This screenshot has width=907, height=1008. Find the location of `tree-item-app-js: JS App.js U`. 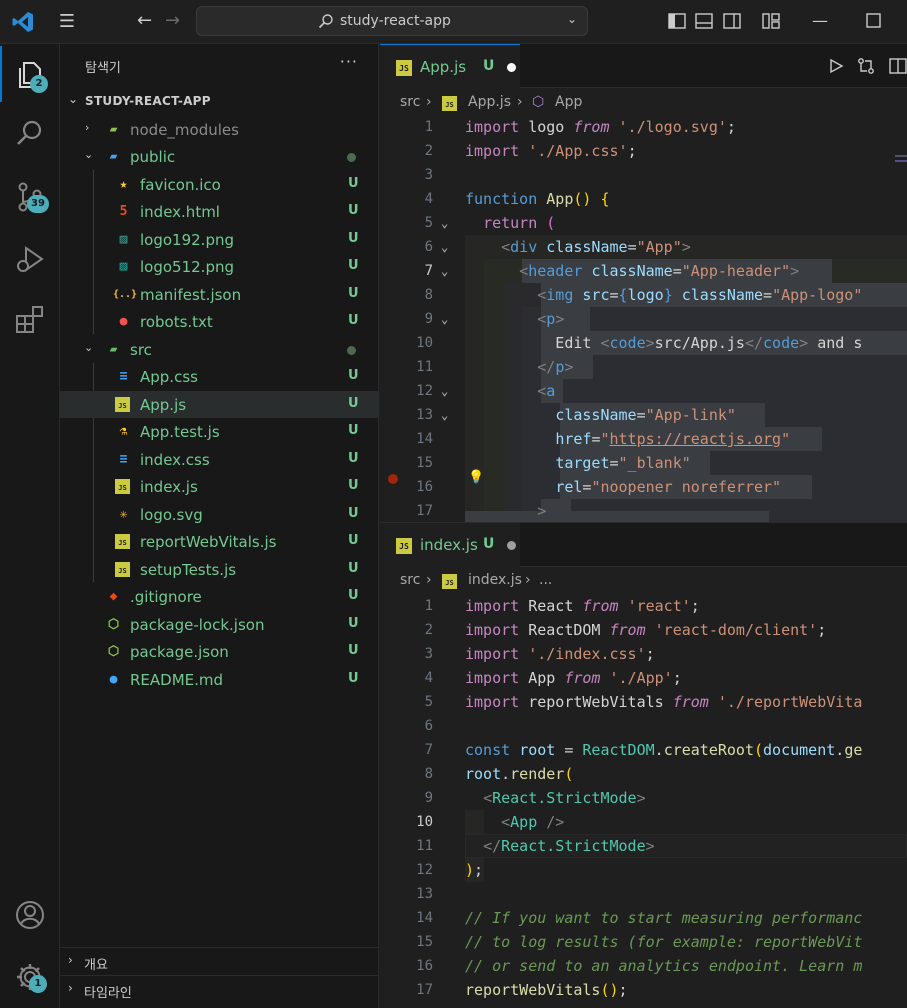

tree-item-app-js: JS App.js U is located at coordinates (219, 404).